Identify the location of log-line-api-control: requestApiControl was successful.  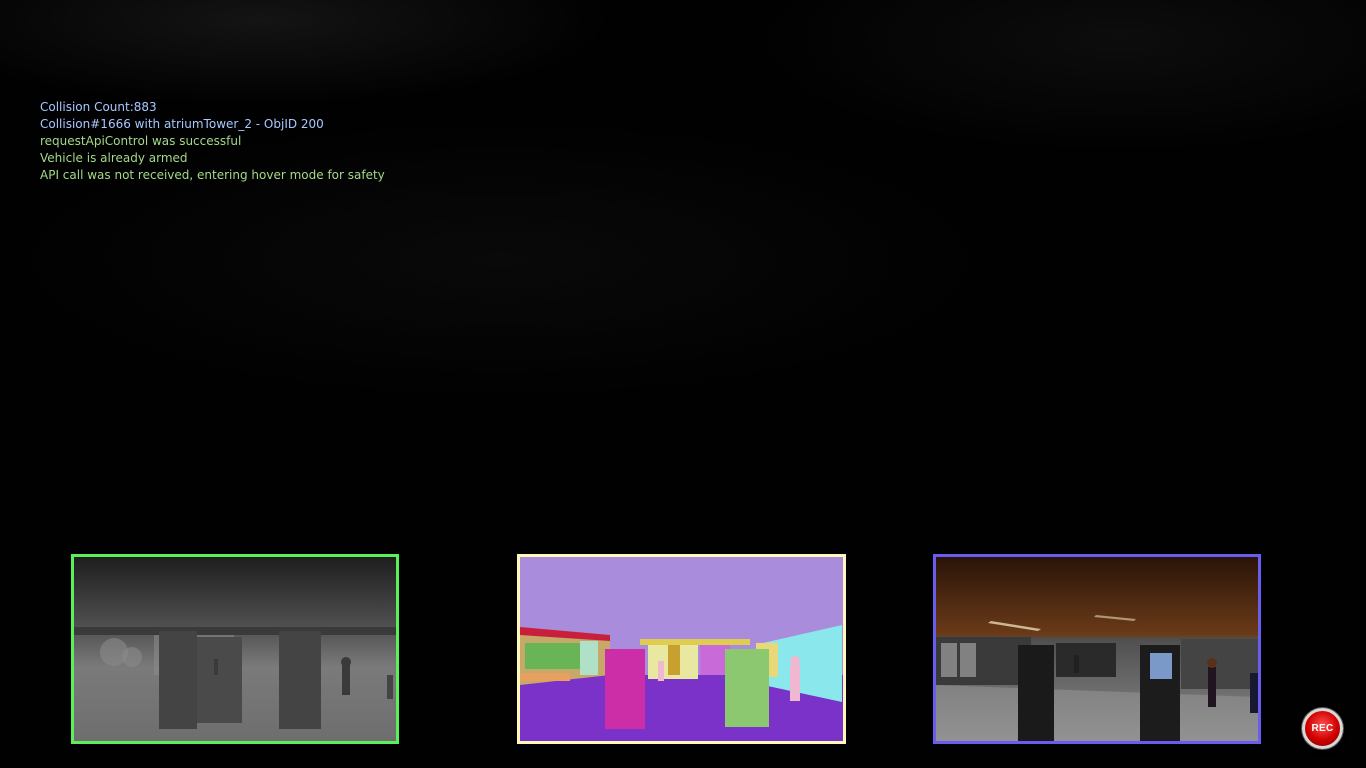
(141, 141).